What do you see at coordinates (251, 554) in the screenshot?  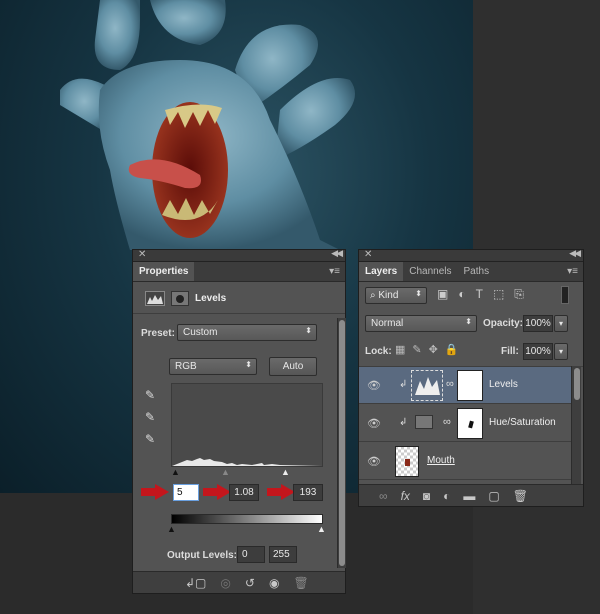 I see `output-black-field: 0` at bounding box center [251, 554].